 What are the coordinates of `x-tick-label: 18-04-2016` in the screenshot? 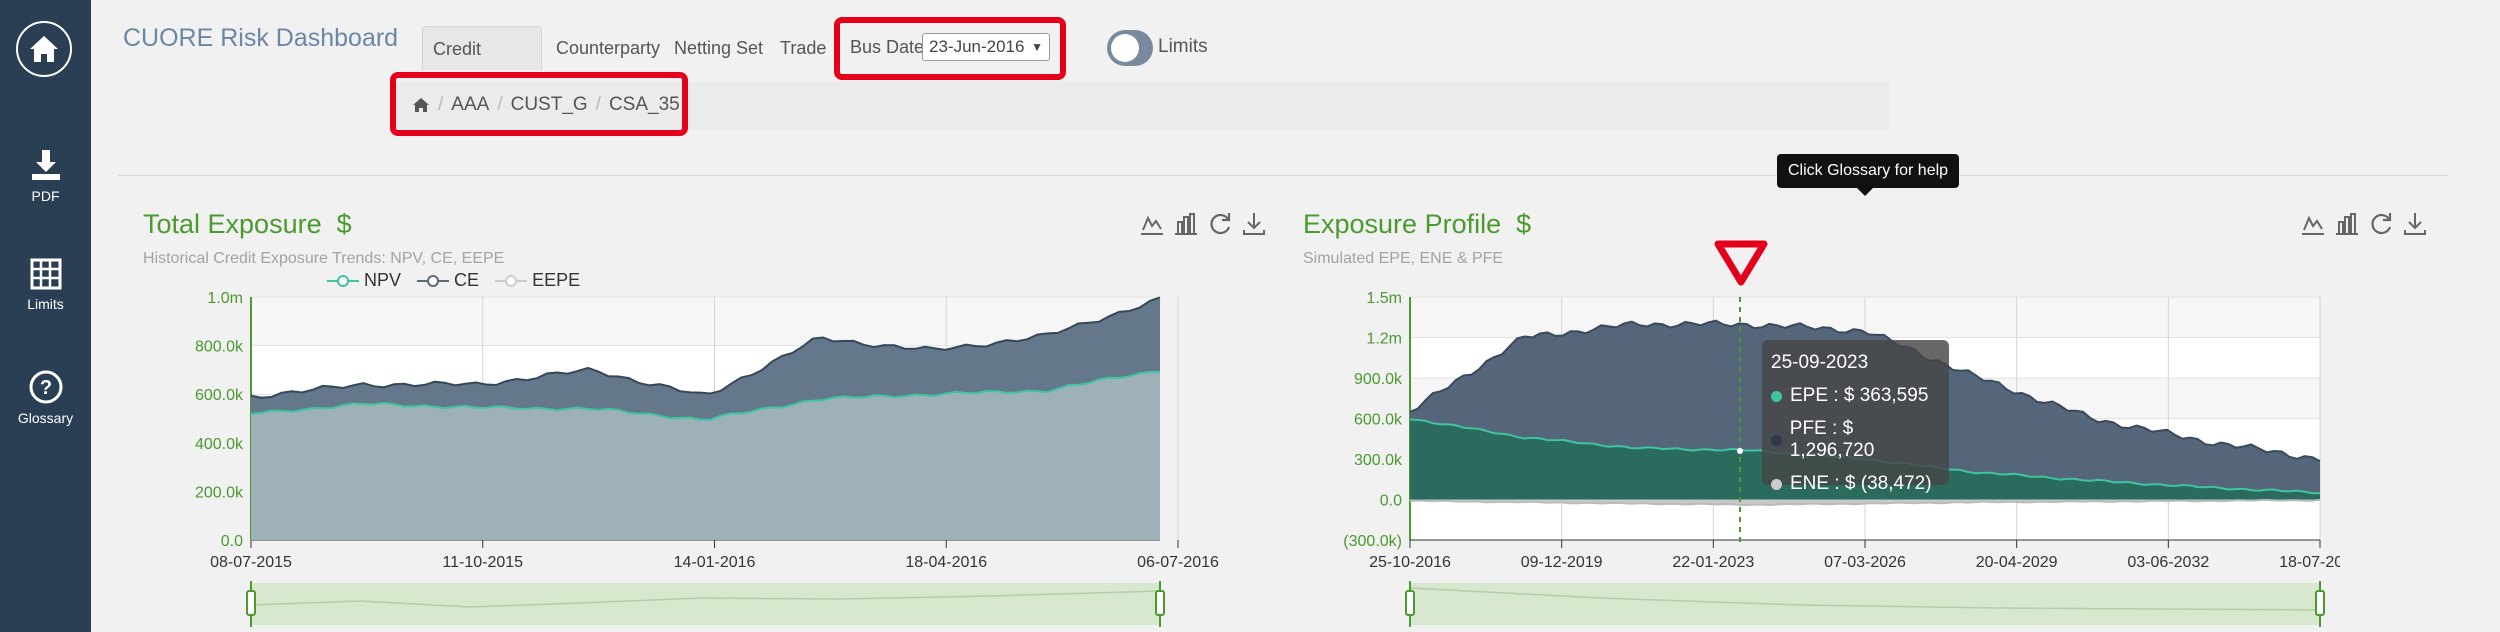 It's located at (946, 562).